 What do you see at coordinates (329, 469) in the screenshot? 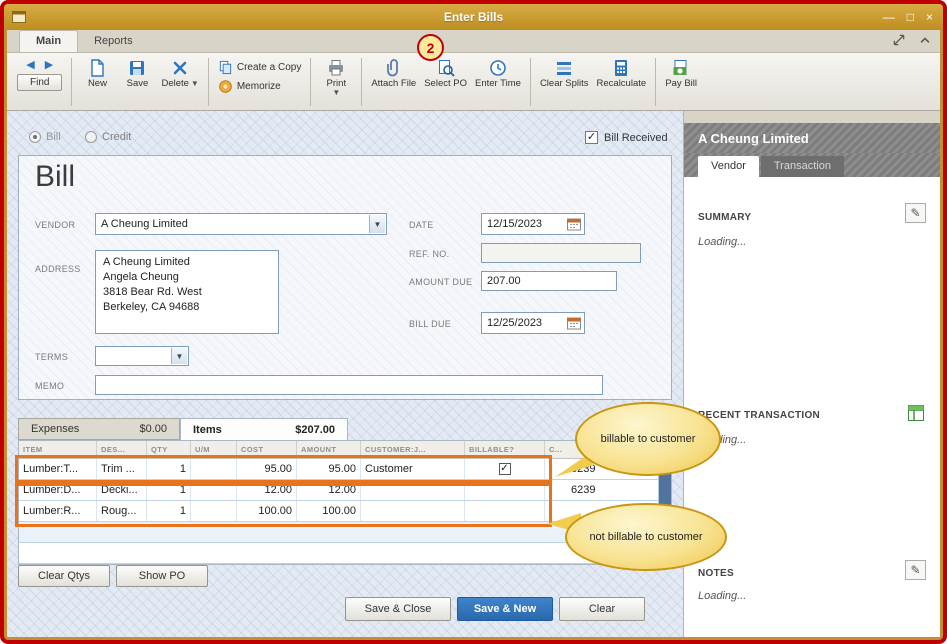
I see `cell-amount: 95.00` at bounding box center [329, 469].